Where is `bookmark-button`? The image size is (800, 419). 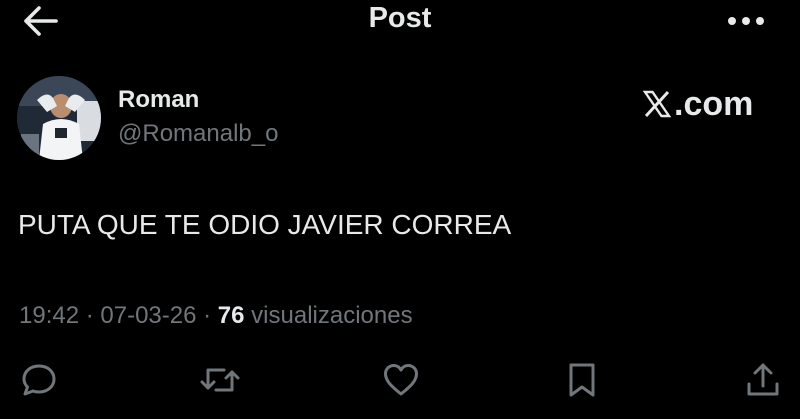 bookmark-button is located at coordinates (582, 380).